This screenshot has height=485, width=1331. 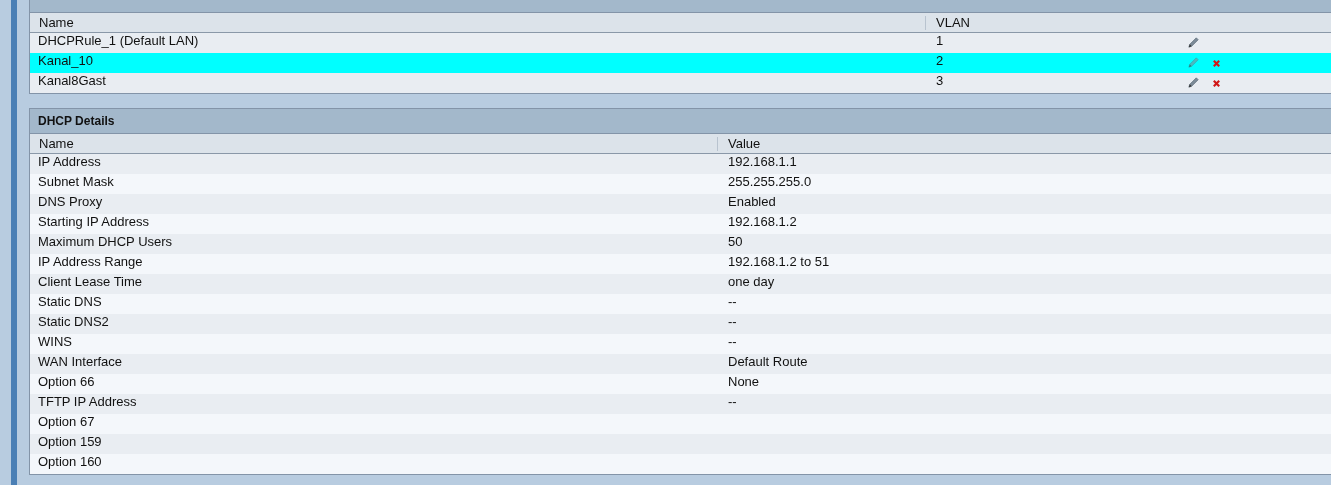 I want to click on table-cell-text: 192.168.1.1, so click(x=762, y=162).